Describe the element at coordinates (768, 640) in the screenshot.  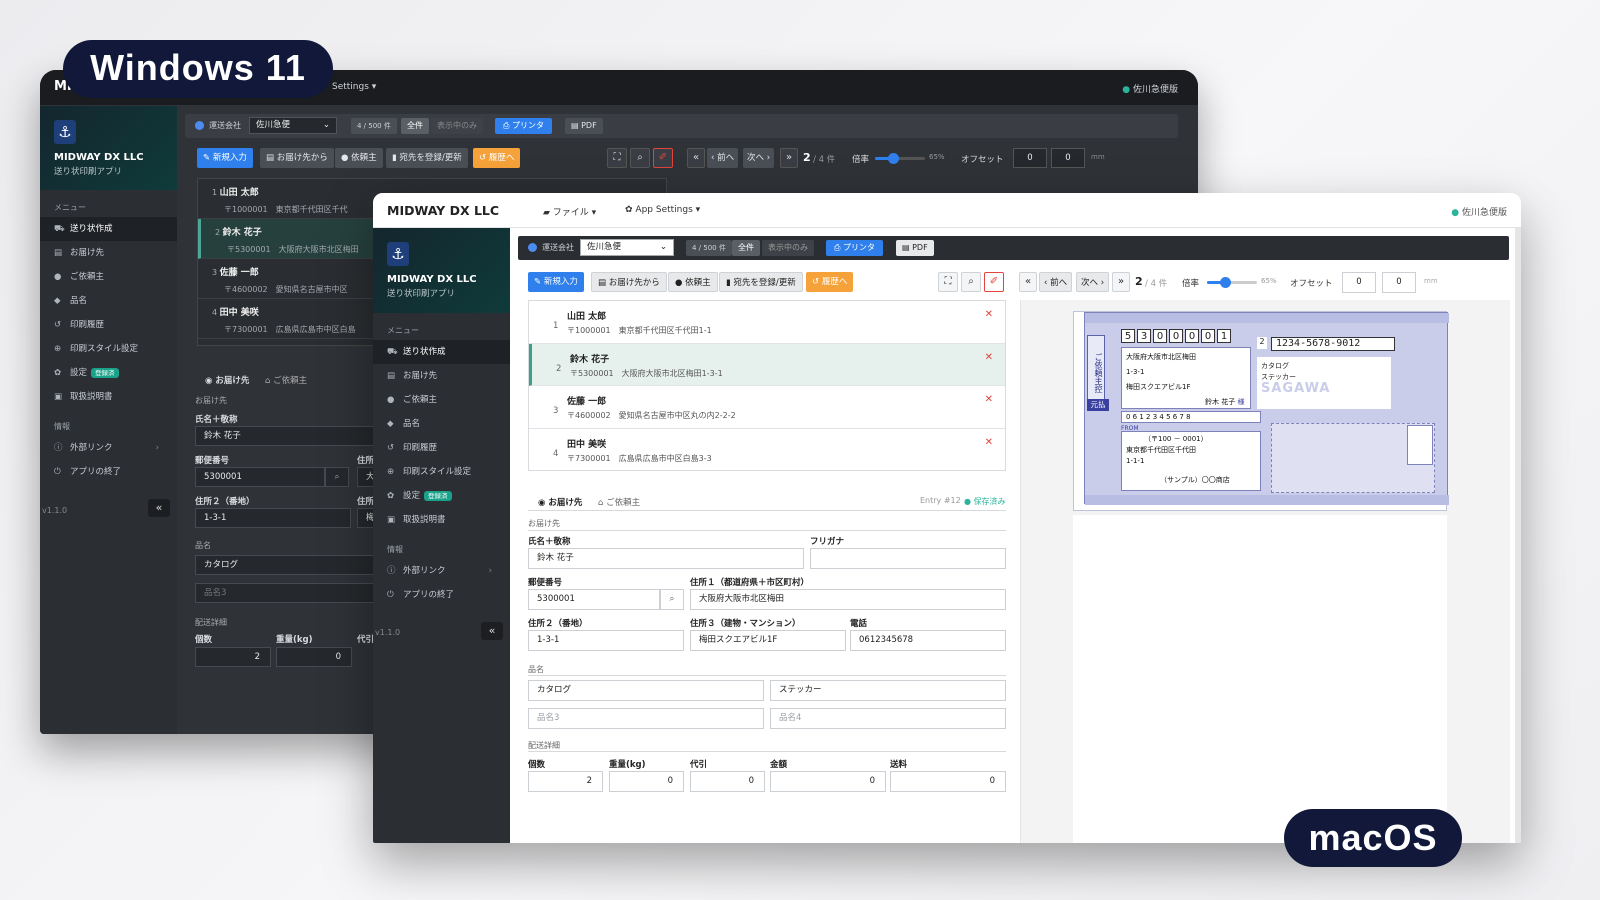
I see `address3-field: 梅田スクエアビル1F` at that location.